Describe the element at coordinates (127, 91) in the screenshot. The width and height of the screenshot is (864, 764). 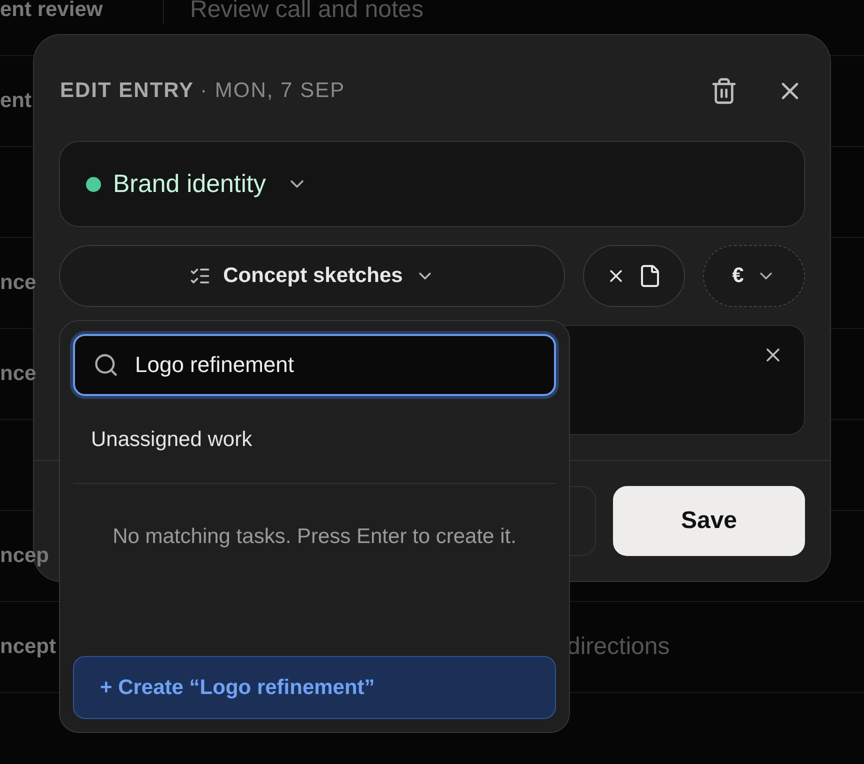
I see `dialog-title: EDIT ENTRY` at that location.